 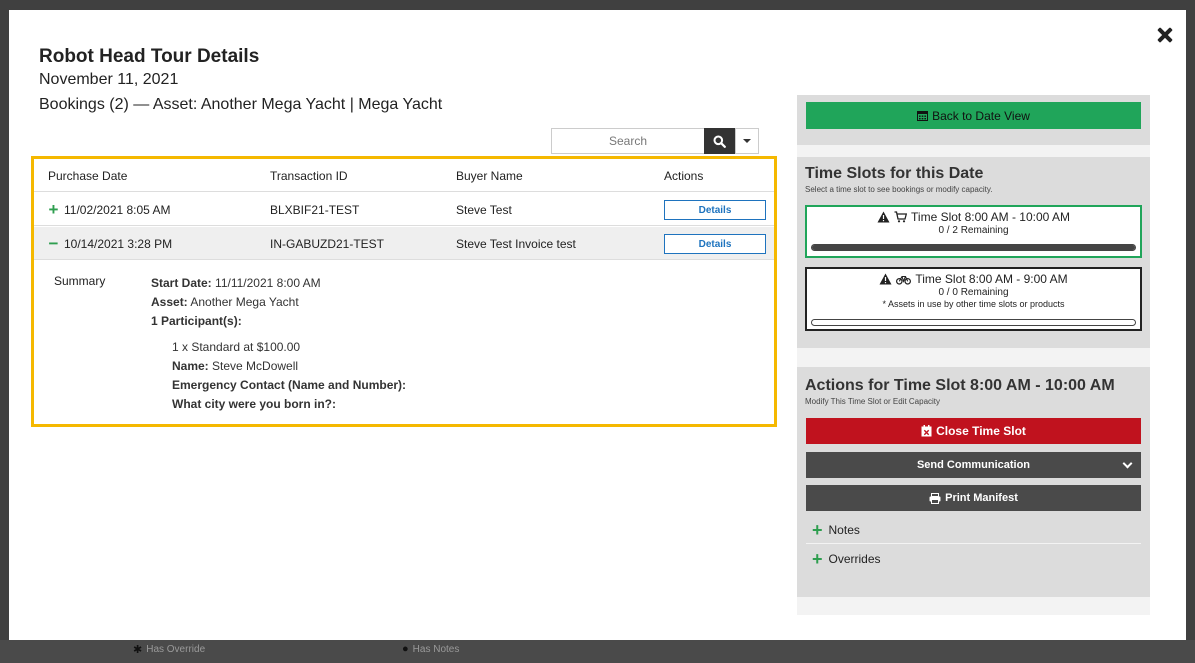 I want to click on buyer-name-cell: Steve Test Invoice test, so click(x=516, y=243).